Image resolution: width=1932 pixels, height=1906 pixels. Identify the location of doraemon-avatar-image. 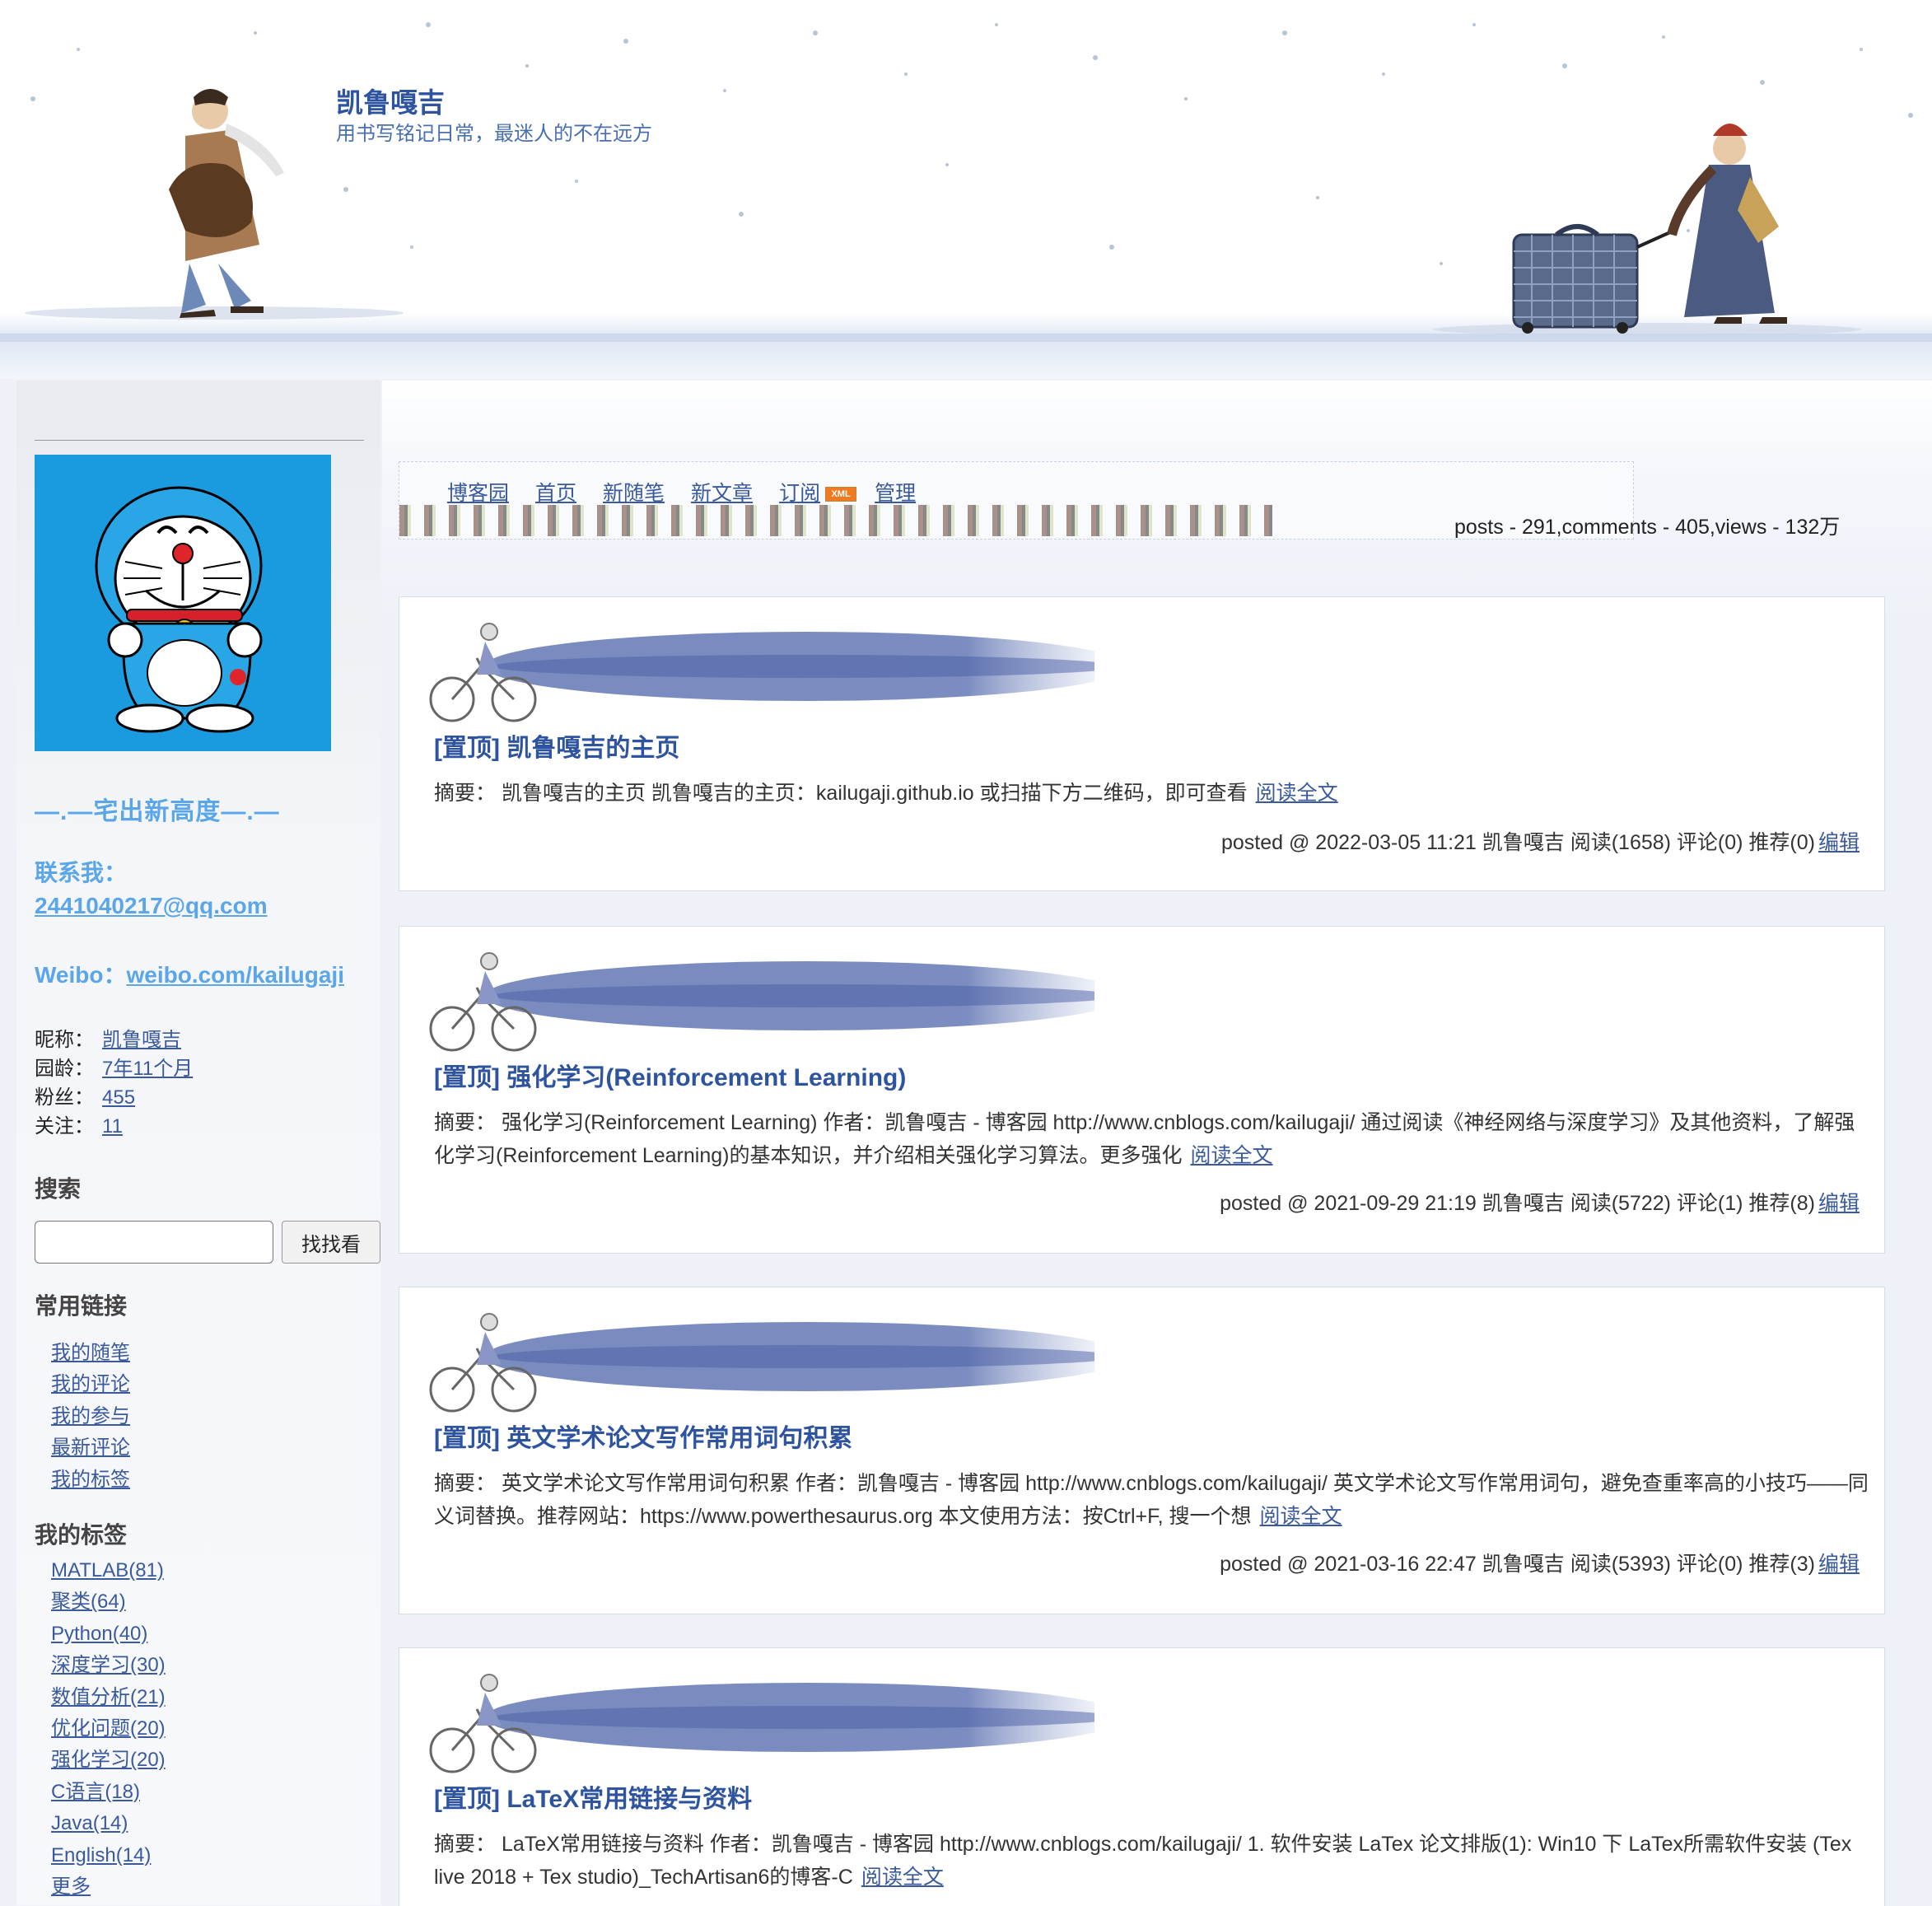
(179, 609).